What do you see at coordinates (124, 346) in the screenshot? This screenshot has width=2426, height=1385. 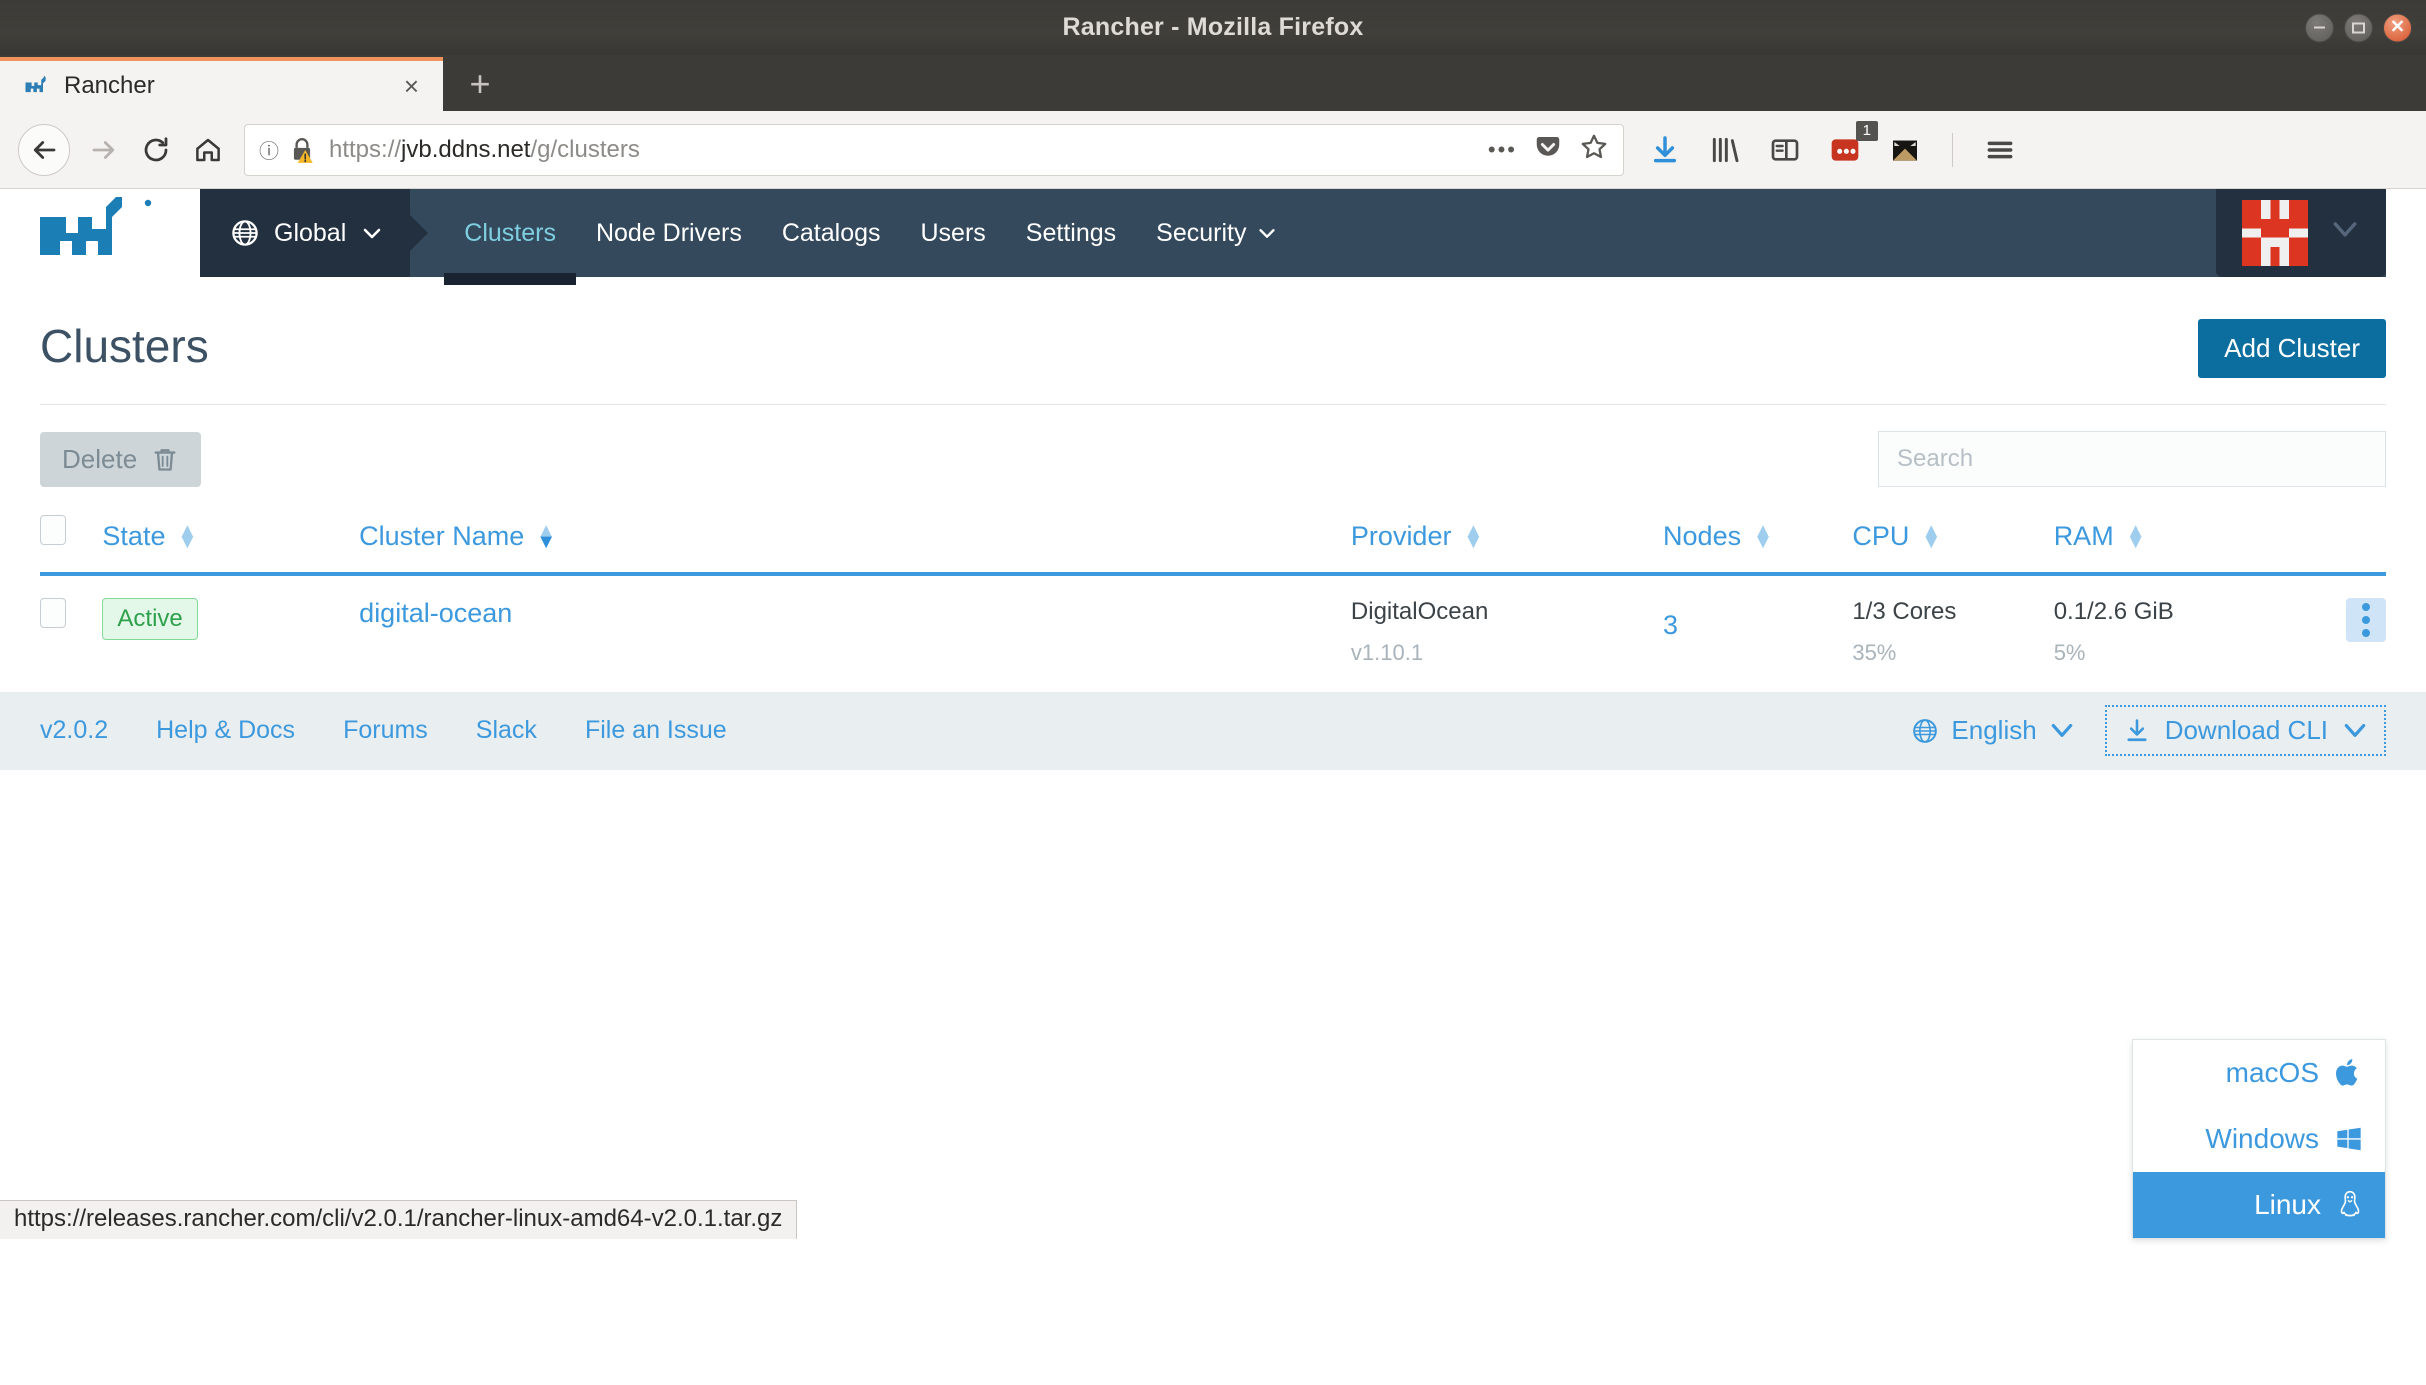 I see `page-title: Clusters` at bounding box center [124, 346].